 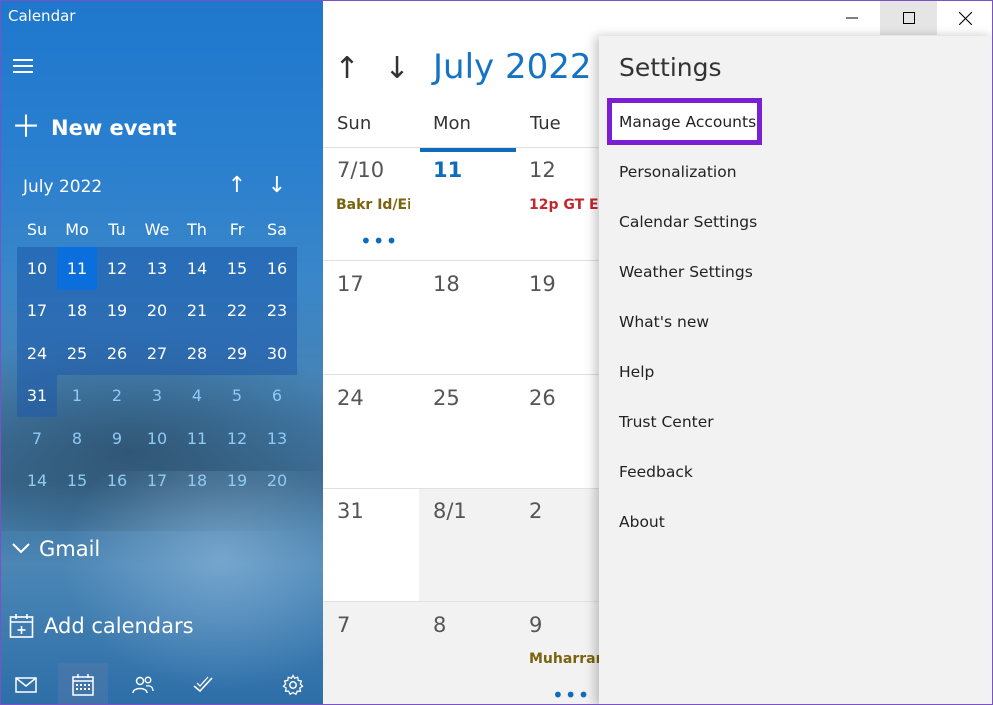 I want to click on settings-gear-icon, so click(x=293, y=683).